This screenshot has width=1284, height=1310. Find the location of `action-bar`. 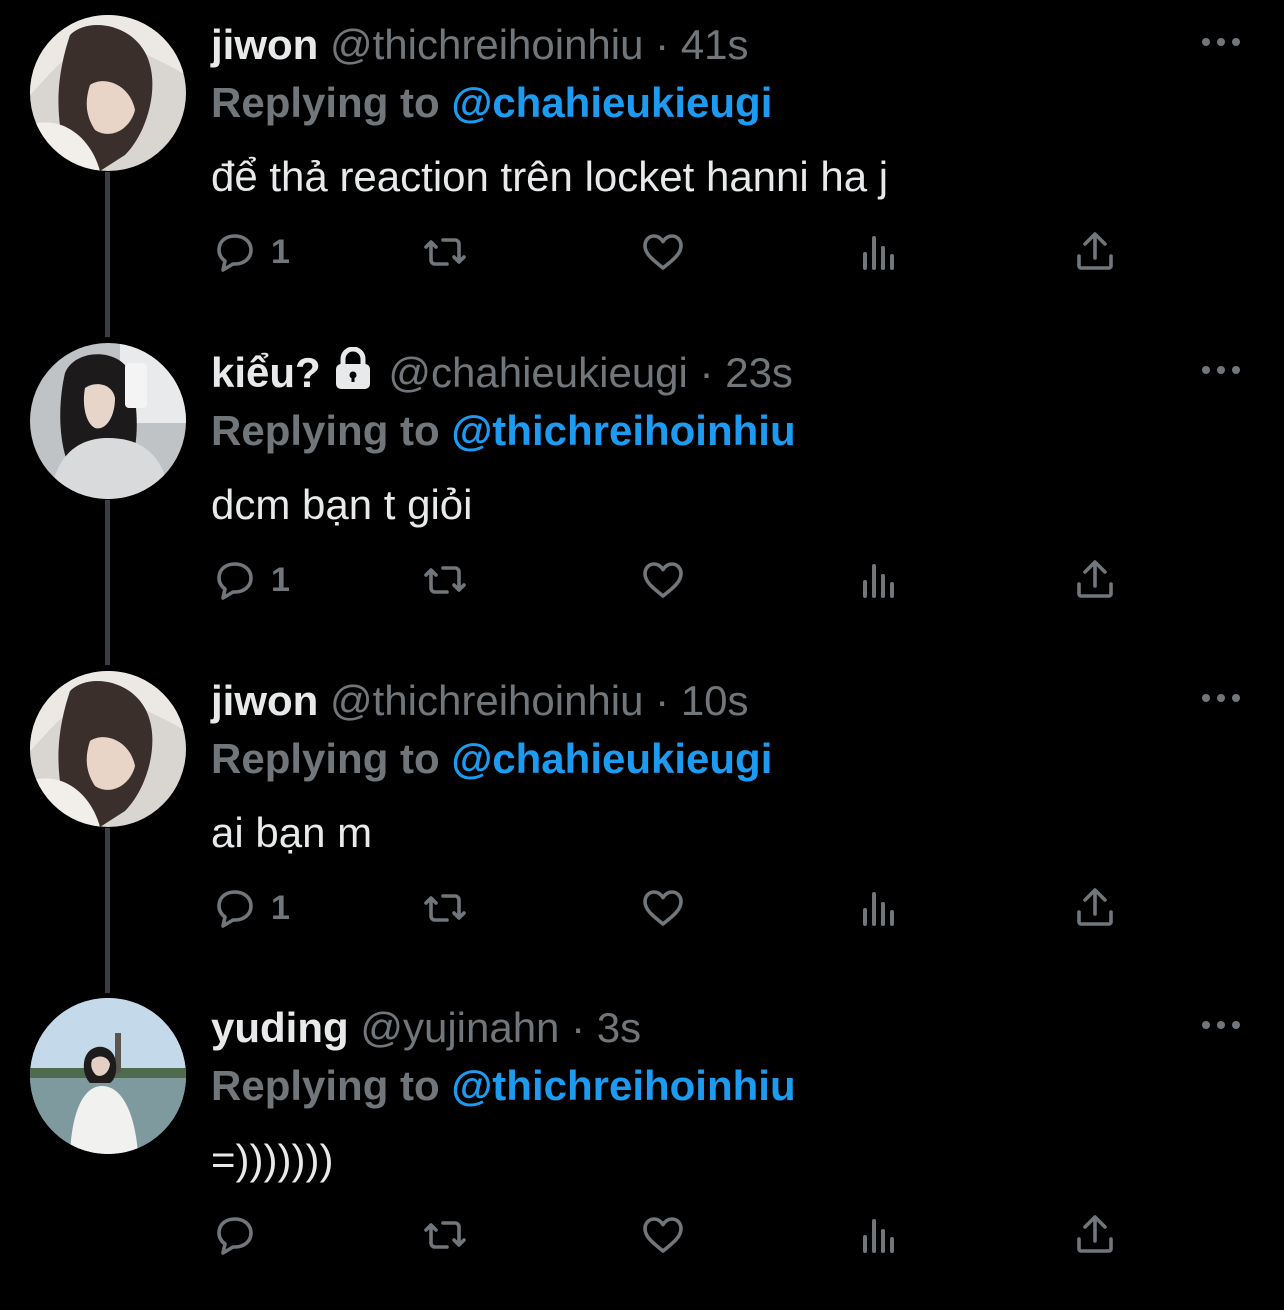

action-bar is located at coordinates (671, 1235).